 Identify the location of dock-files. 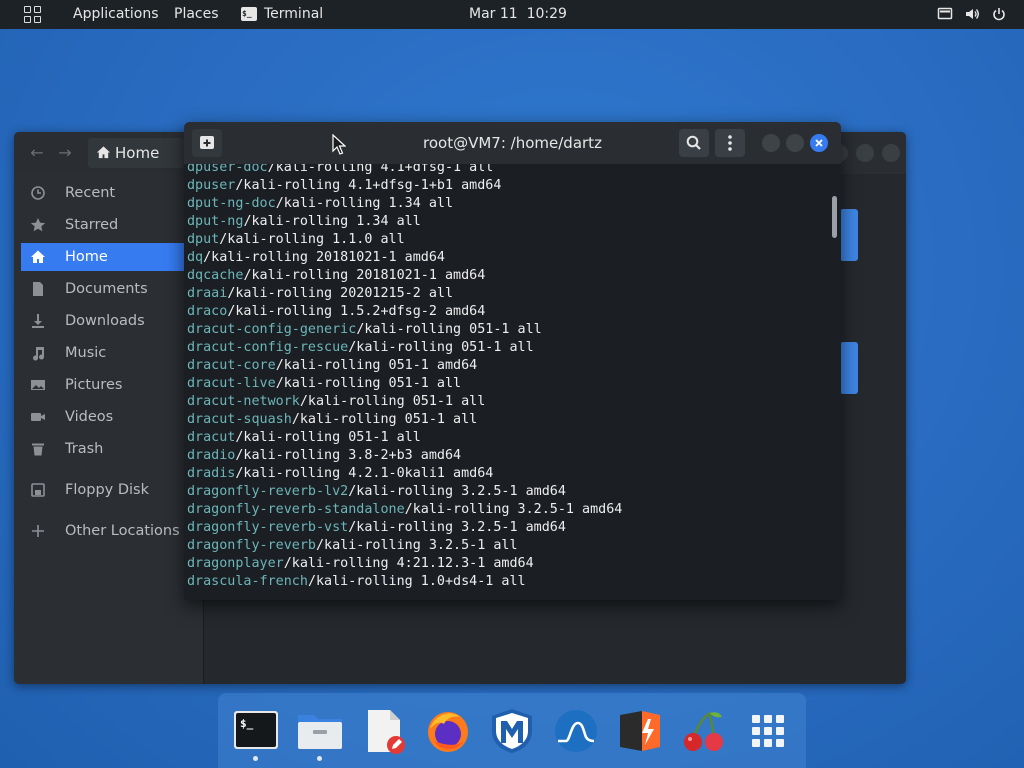
(320, 731).